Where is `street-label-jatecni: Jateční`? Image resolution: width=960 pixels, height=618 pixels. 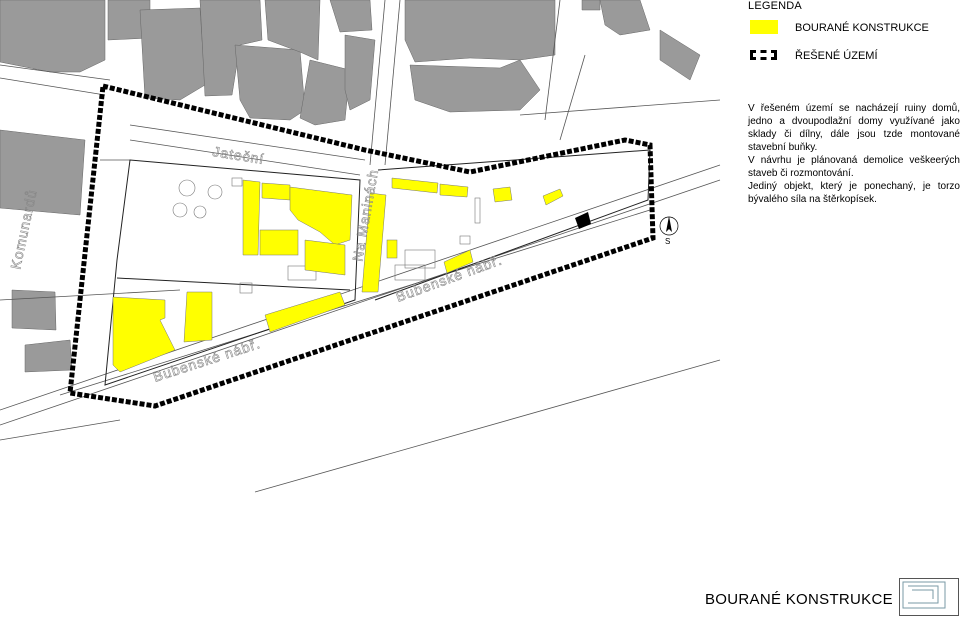
street-label-jatecni: Jateční is located at coordinates (239, 155).